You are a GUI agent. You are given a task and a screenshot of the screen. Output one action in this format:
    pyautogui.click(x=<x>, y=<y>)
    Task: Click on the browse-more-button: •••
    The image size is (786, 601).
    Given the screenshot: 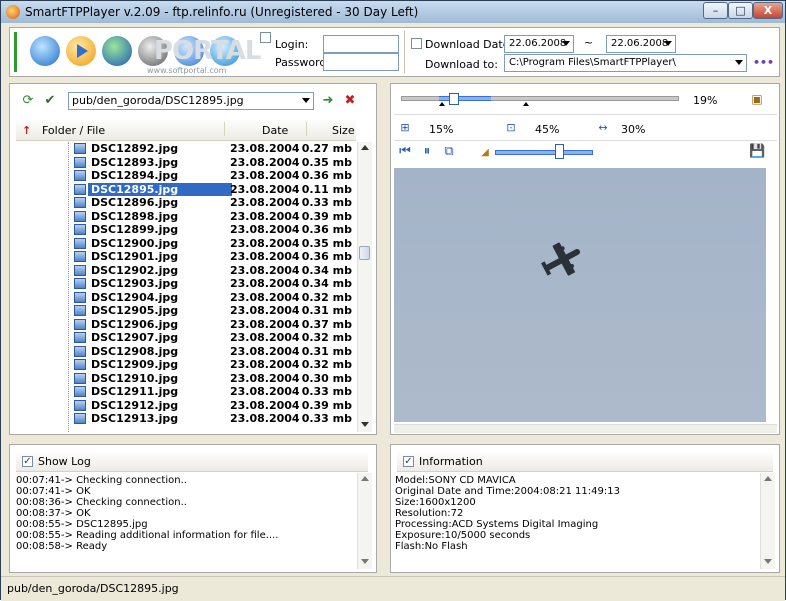 What is the action you would take?
    pyautogui.click(x=763, y=62)
    